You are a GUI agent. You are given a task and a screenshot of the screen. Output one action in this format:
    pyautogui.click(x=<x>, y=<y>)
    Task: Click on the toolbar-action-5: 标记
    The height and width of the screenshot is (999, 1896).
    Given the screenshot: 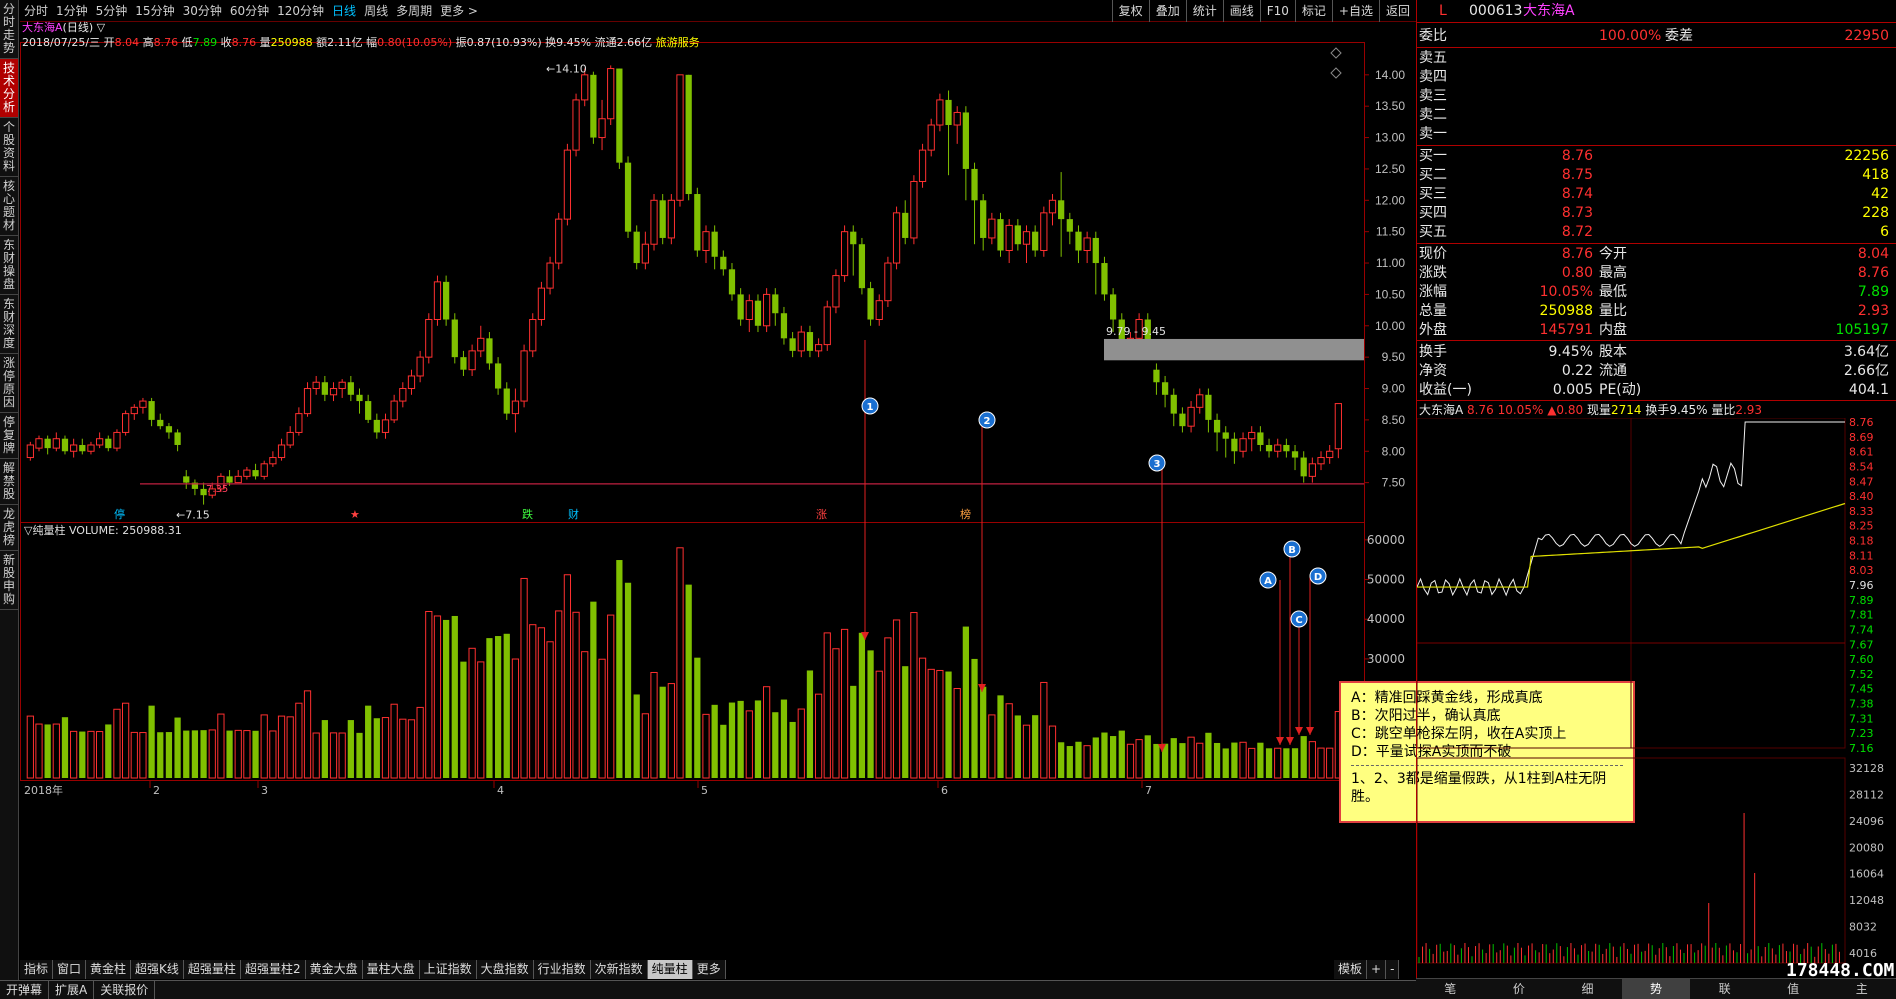 What is the action you would take?
    pyautogui.click(x=1313, y=11)
    